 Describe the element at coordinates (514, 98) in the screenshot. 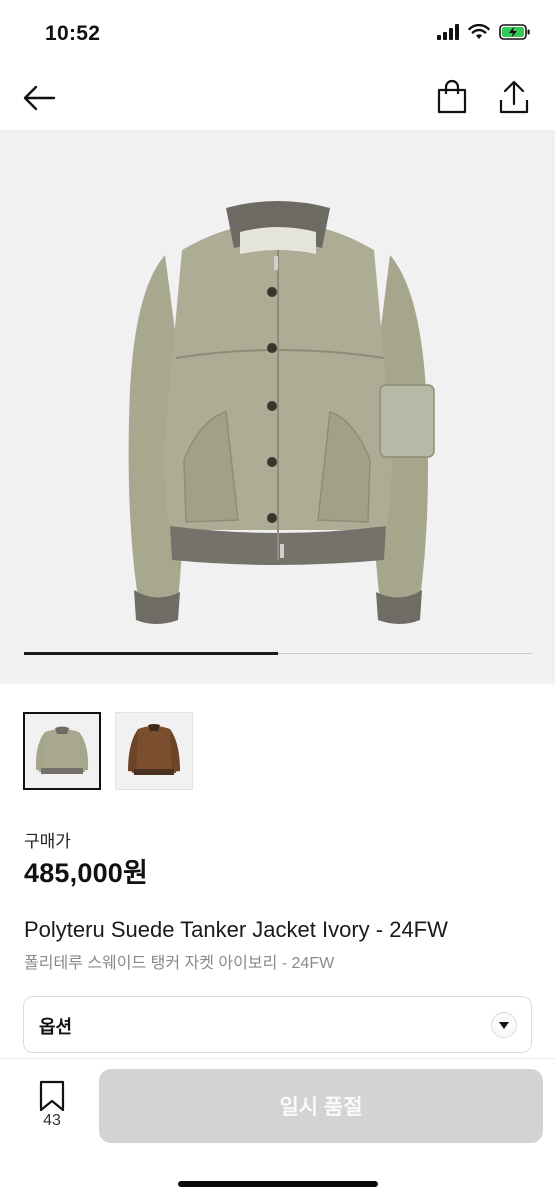

I see `share-icon` at that location.